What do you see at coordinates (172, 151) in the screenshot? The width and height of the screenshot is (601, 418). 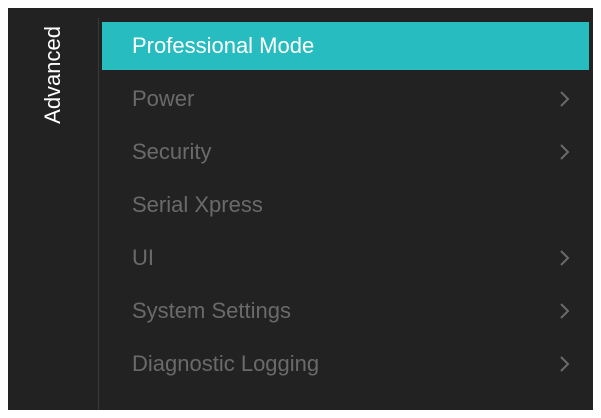 I see `menu-item-label: Security` at bounding box center [172, 151].